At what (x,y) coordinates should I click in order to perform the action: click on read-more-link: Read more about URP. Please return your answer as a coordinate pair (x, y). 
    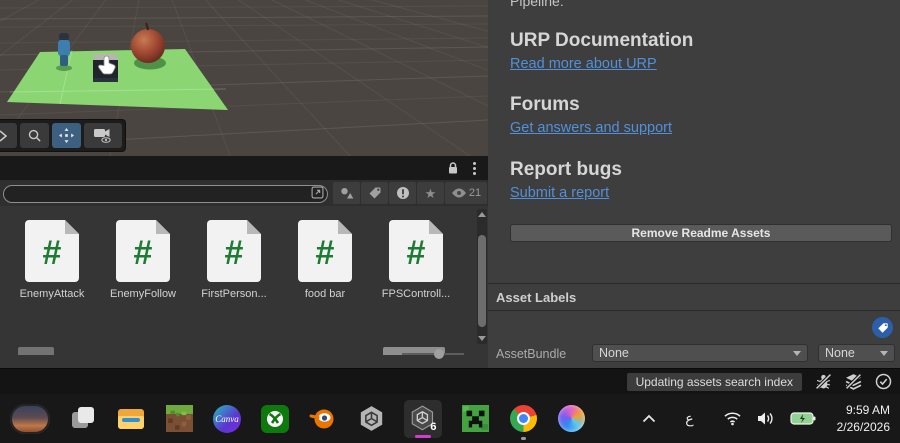
    Looking at the image, I should click on (583, 64).